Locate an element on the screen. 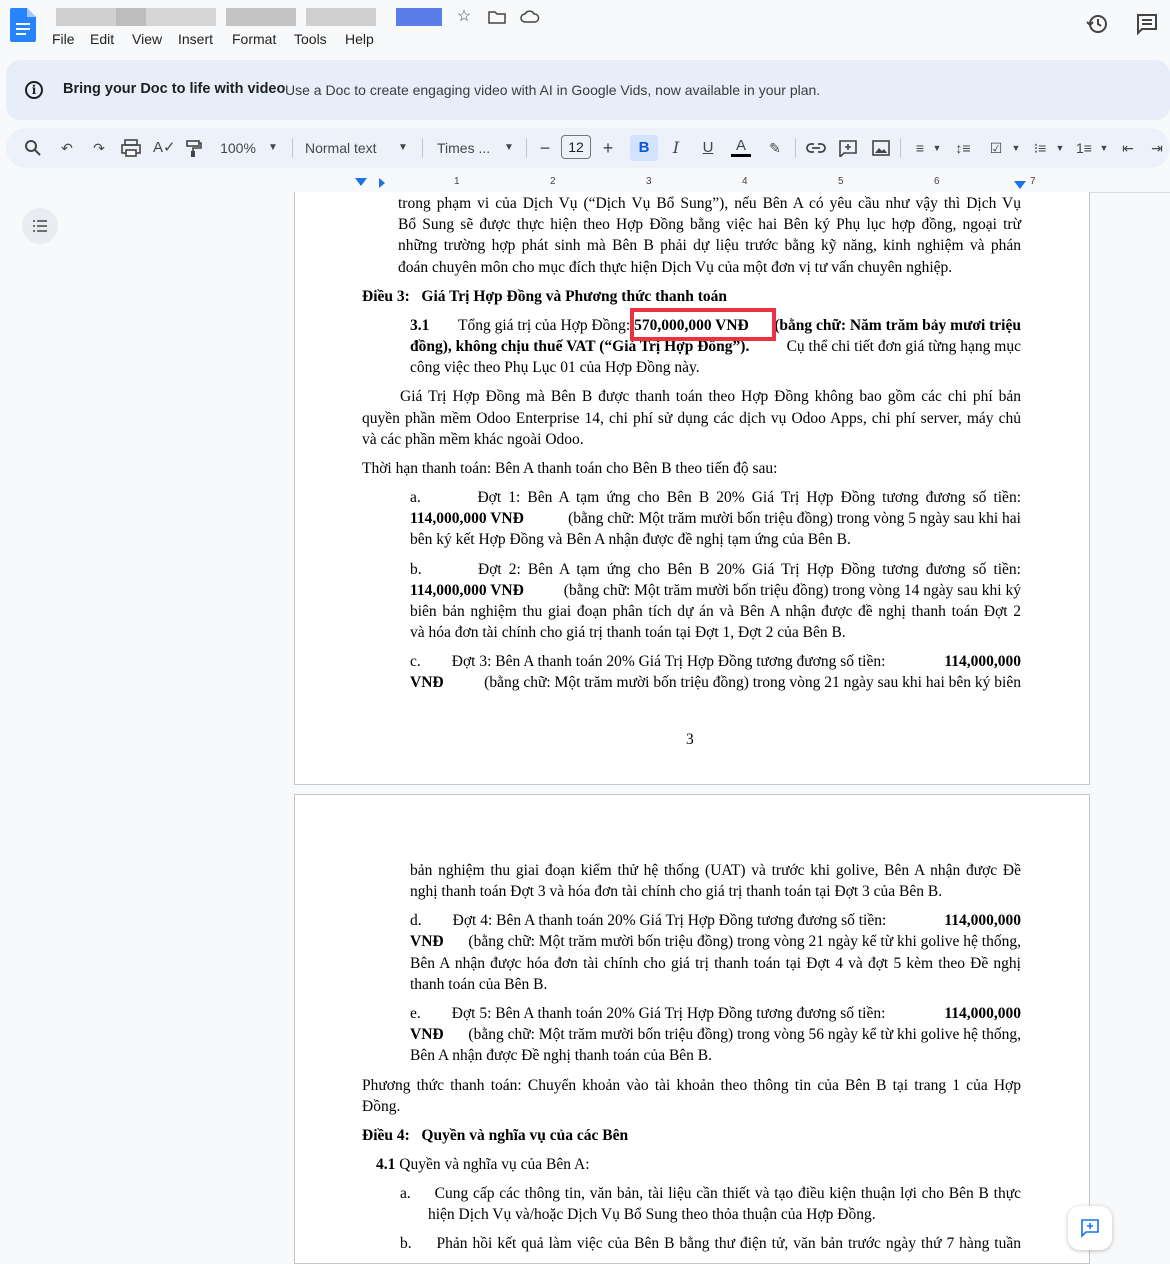  page-number: 3 is located at coordinates (690, 739).